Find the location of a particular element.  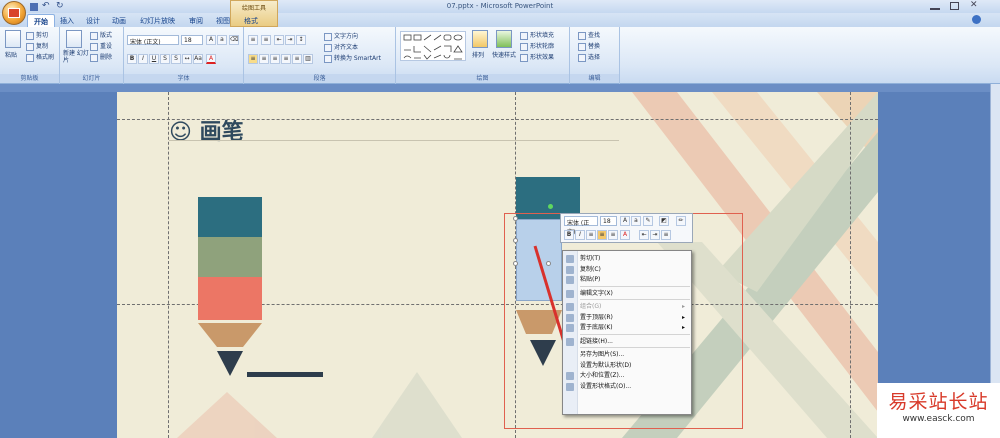

shape-outline-button: 形状轮廓 is located at coordinates (537, 46).